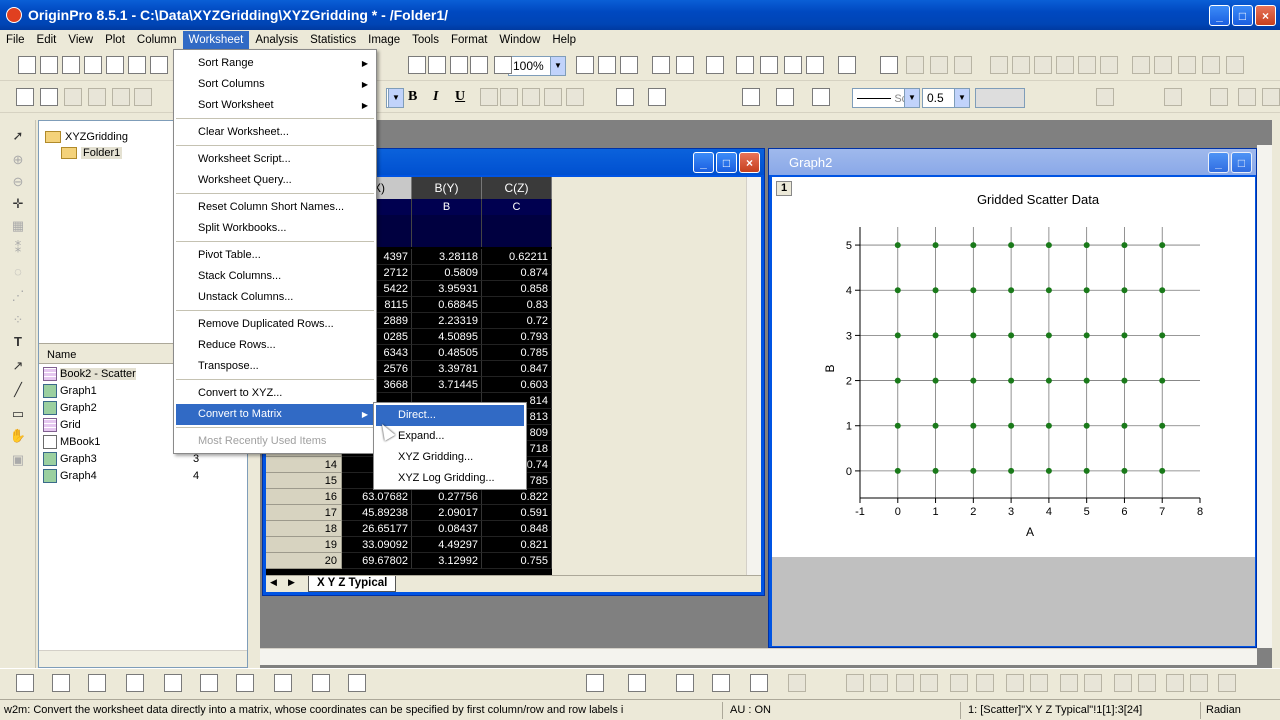  What do you see at coordinates (447, 561) in the screenshot?
I see `table-cell: 3.12992` at bounding box center [447, 561].